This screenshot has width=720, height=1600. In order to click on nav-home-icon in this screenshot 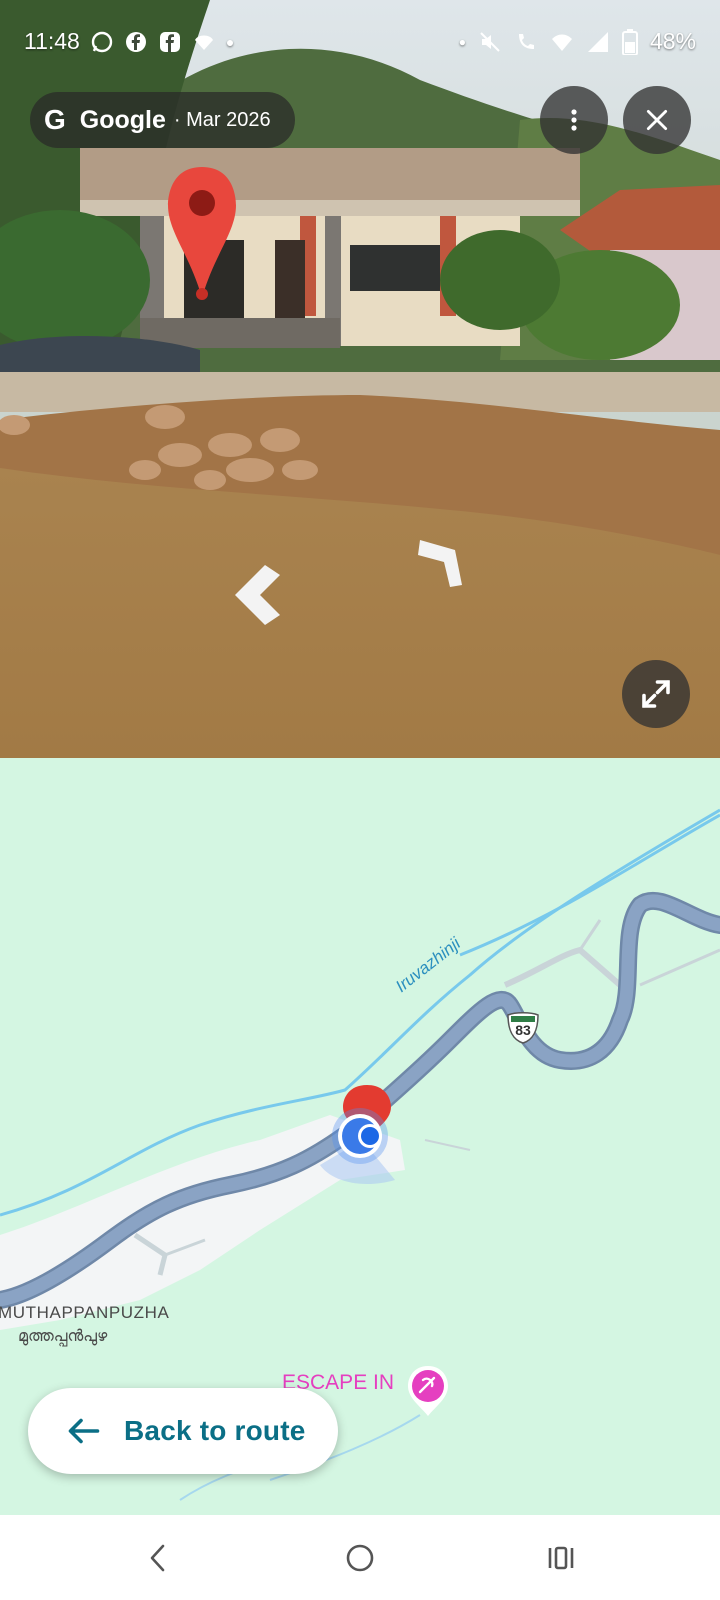, I will do `click(360, 1558)`.